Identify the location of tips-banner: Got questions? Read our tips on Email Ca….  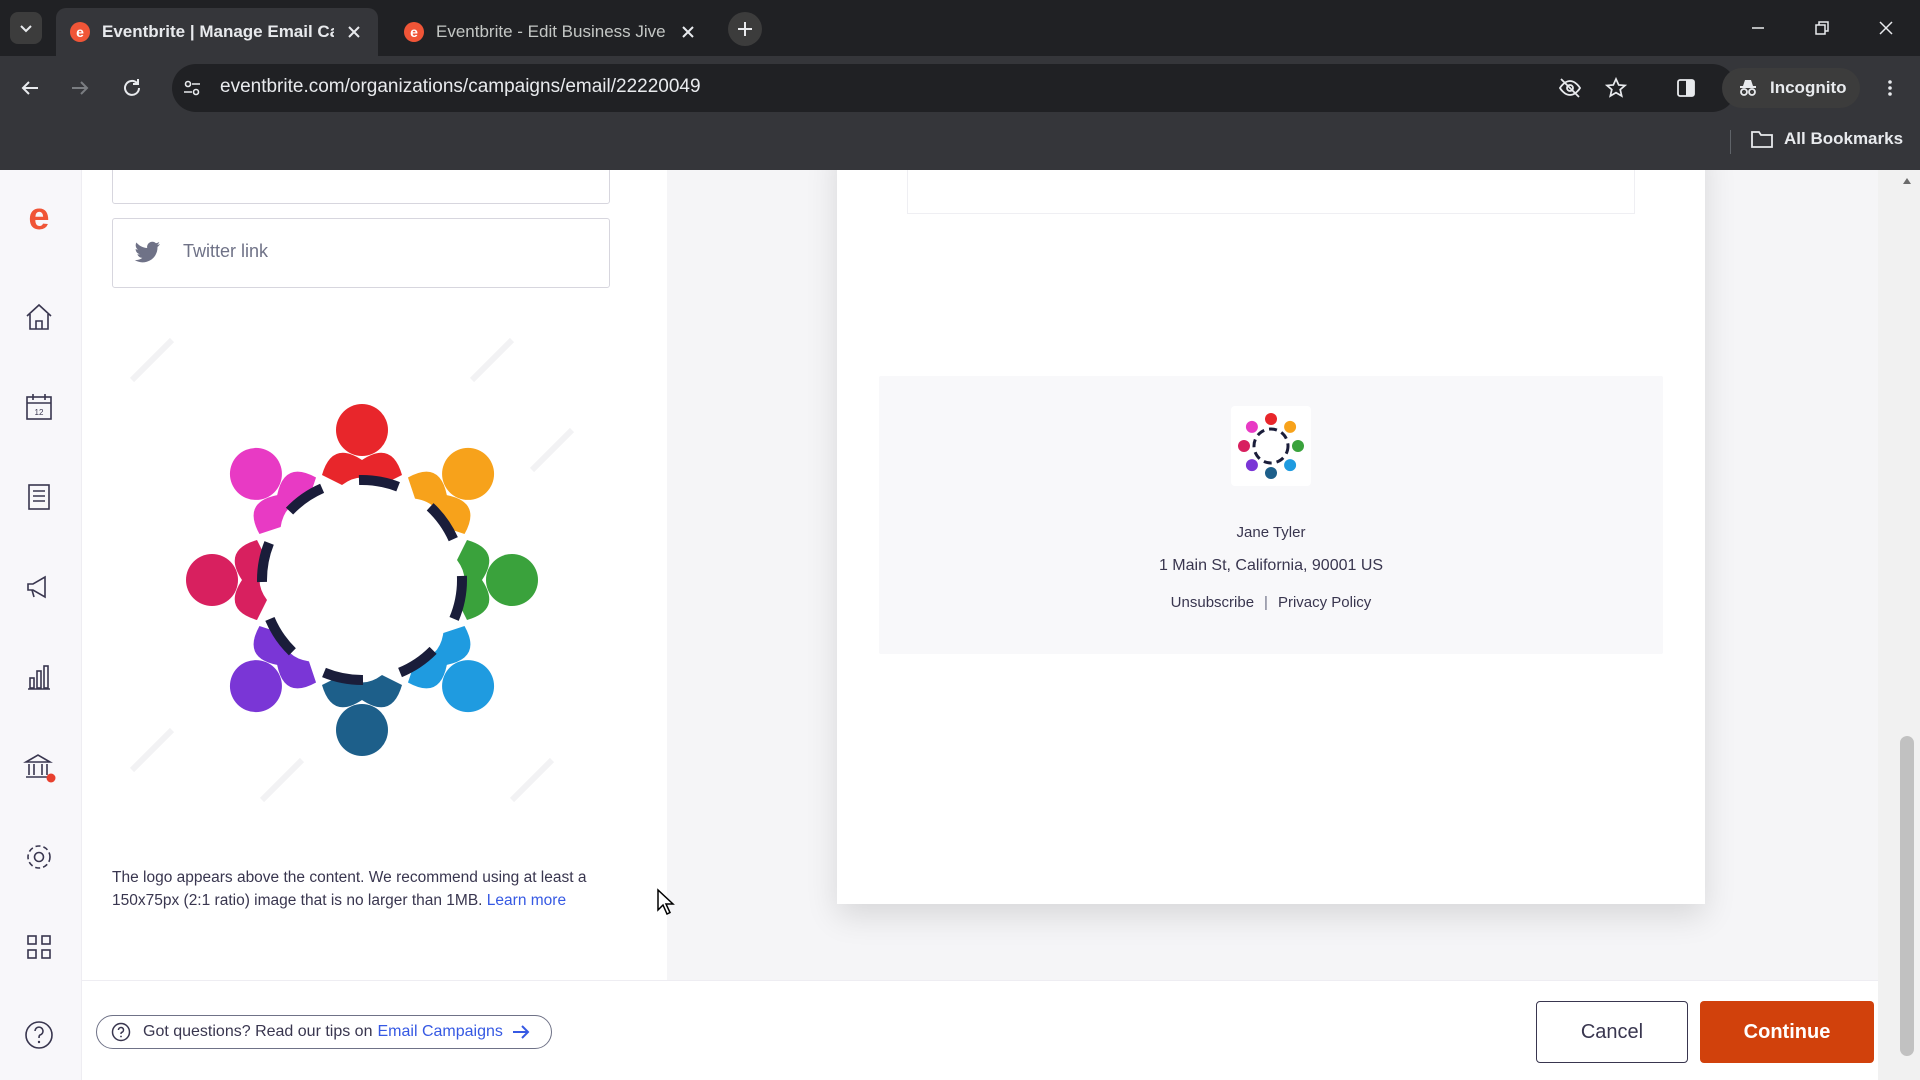
(324, 1032).